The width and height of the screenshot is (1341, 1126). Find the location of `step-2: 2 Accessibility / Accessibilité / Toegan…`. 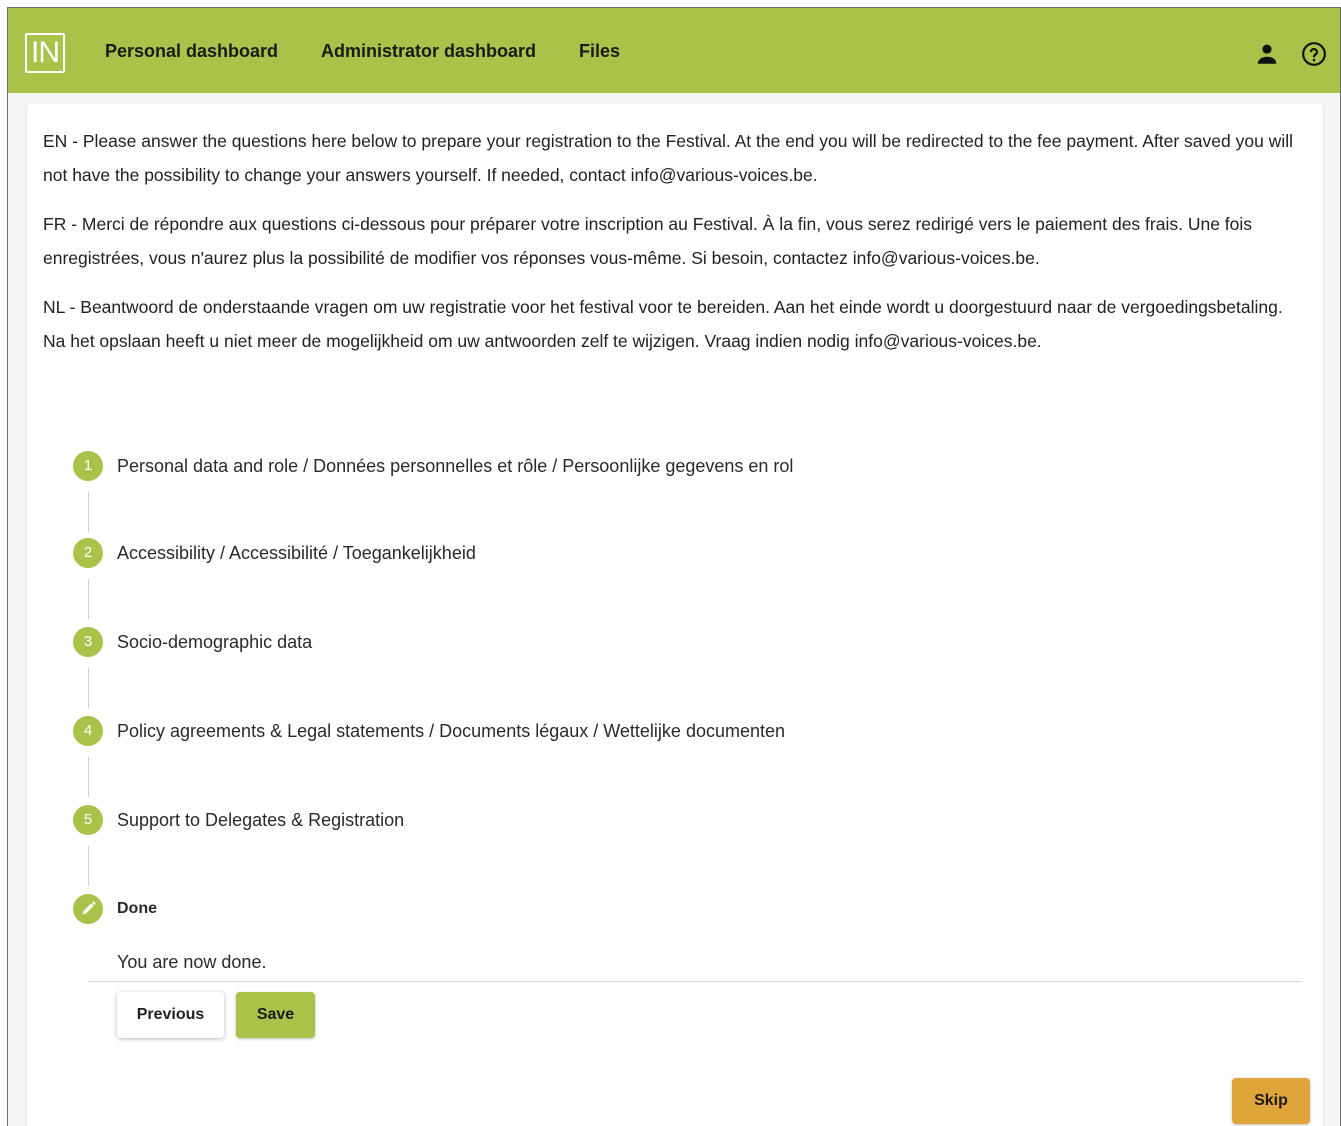

step-2: 2 Accessibility / Accessibilité / Toegan… is located at coordinates (274, 553).